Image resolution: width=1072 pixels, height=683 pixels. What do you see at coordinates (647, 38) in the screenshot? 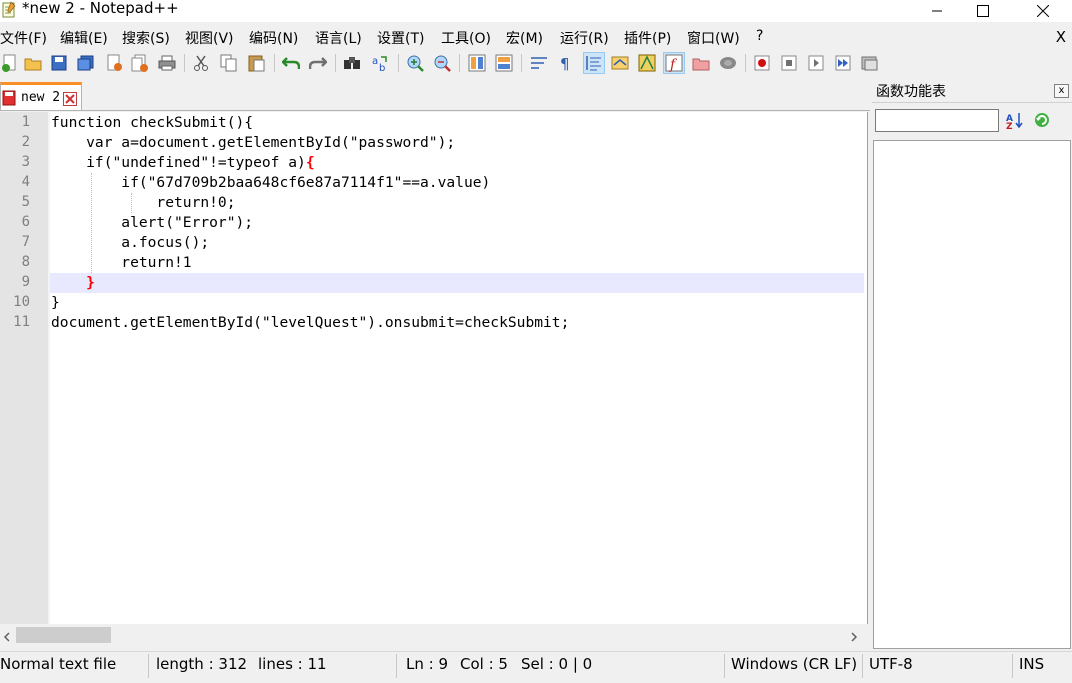
I see `menu-plugins: 插件(P)` at bounding box center [647, 38].